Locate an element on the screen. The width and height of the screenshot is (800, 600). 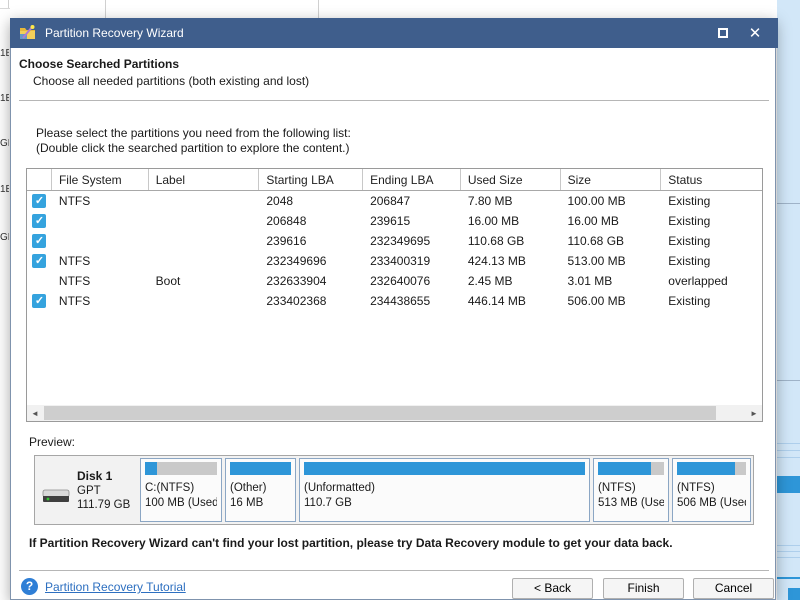
preview-partition-block: (NTFS) 513 MB (Used is located at coordinates (631, 490).